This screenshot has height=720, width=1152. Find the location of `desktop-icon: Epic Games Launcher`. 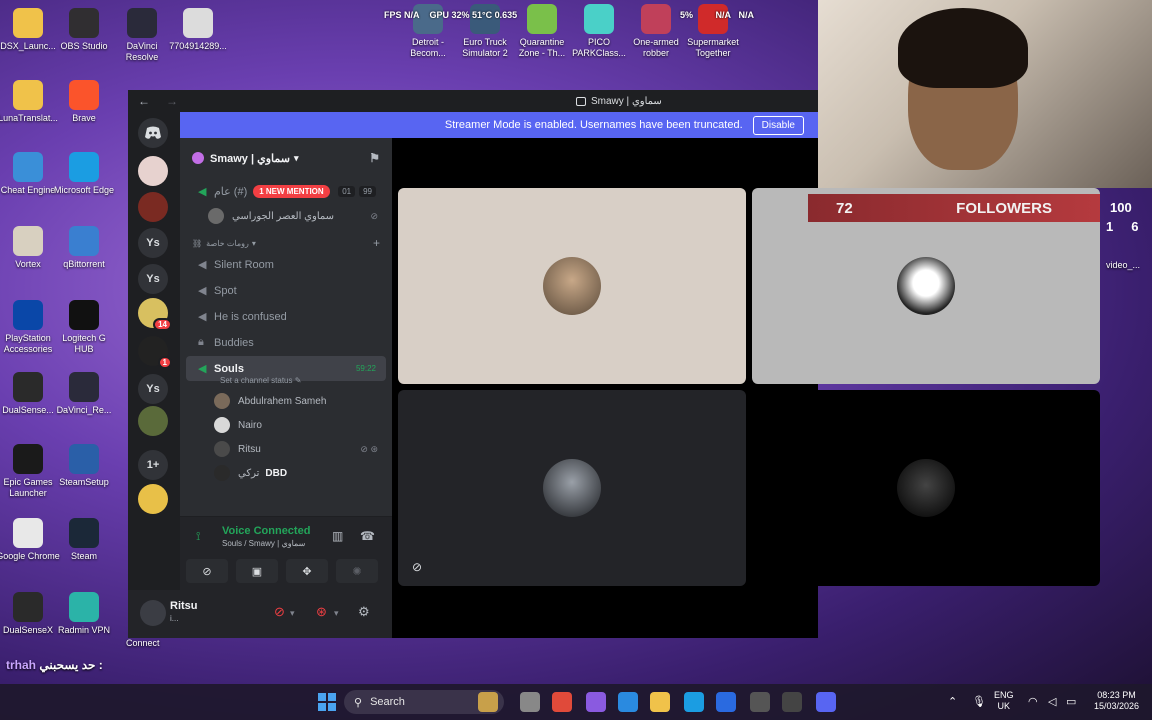

desktop-icon: Epic Games Launcher is located at coordinates (30, 471).